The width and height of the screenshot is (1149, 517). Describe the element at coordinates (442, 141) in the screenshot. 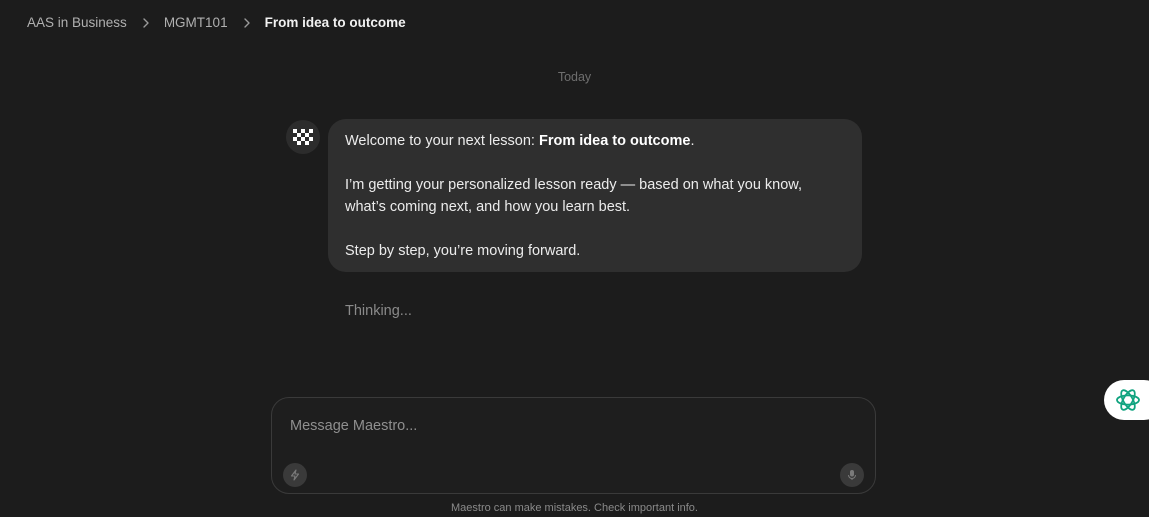

I see `message-intro-text: Welcome to your next lesson:` at that location.